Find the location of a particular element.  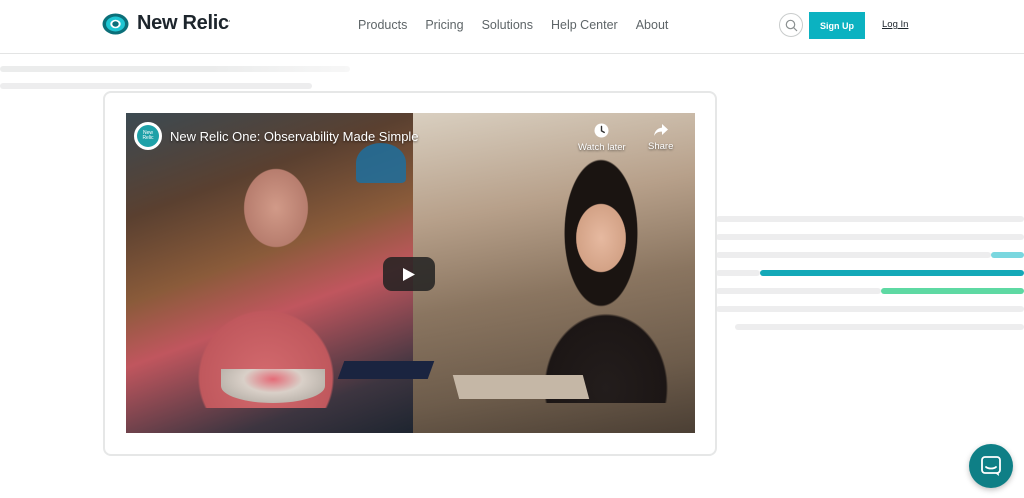

brand-name: New Relic. is located at coordinates (184, 23).